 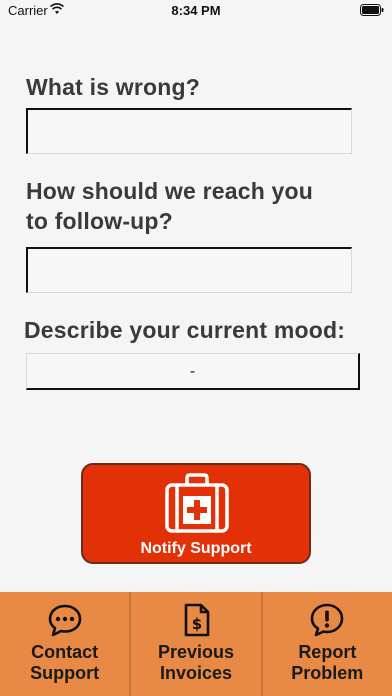 I want to click on what-is-wrong-input, so click(x=189, y=131).